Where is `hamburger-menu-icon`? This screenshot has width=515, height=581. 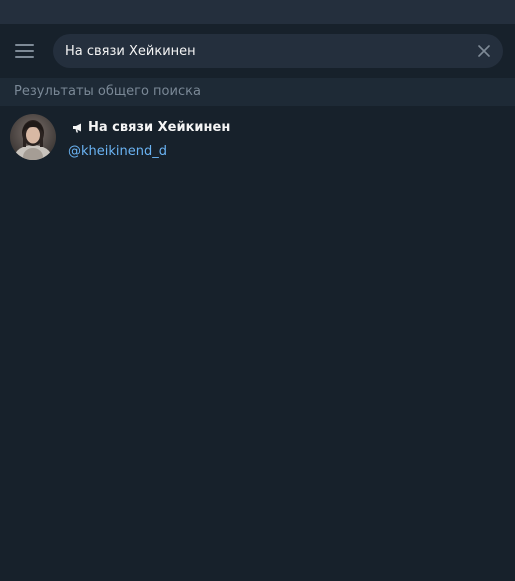 hamburger-menu-icon is located at coordinates (28, 51).